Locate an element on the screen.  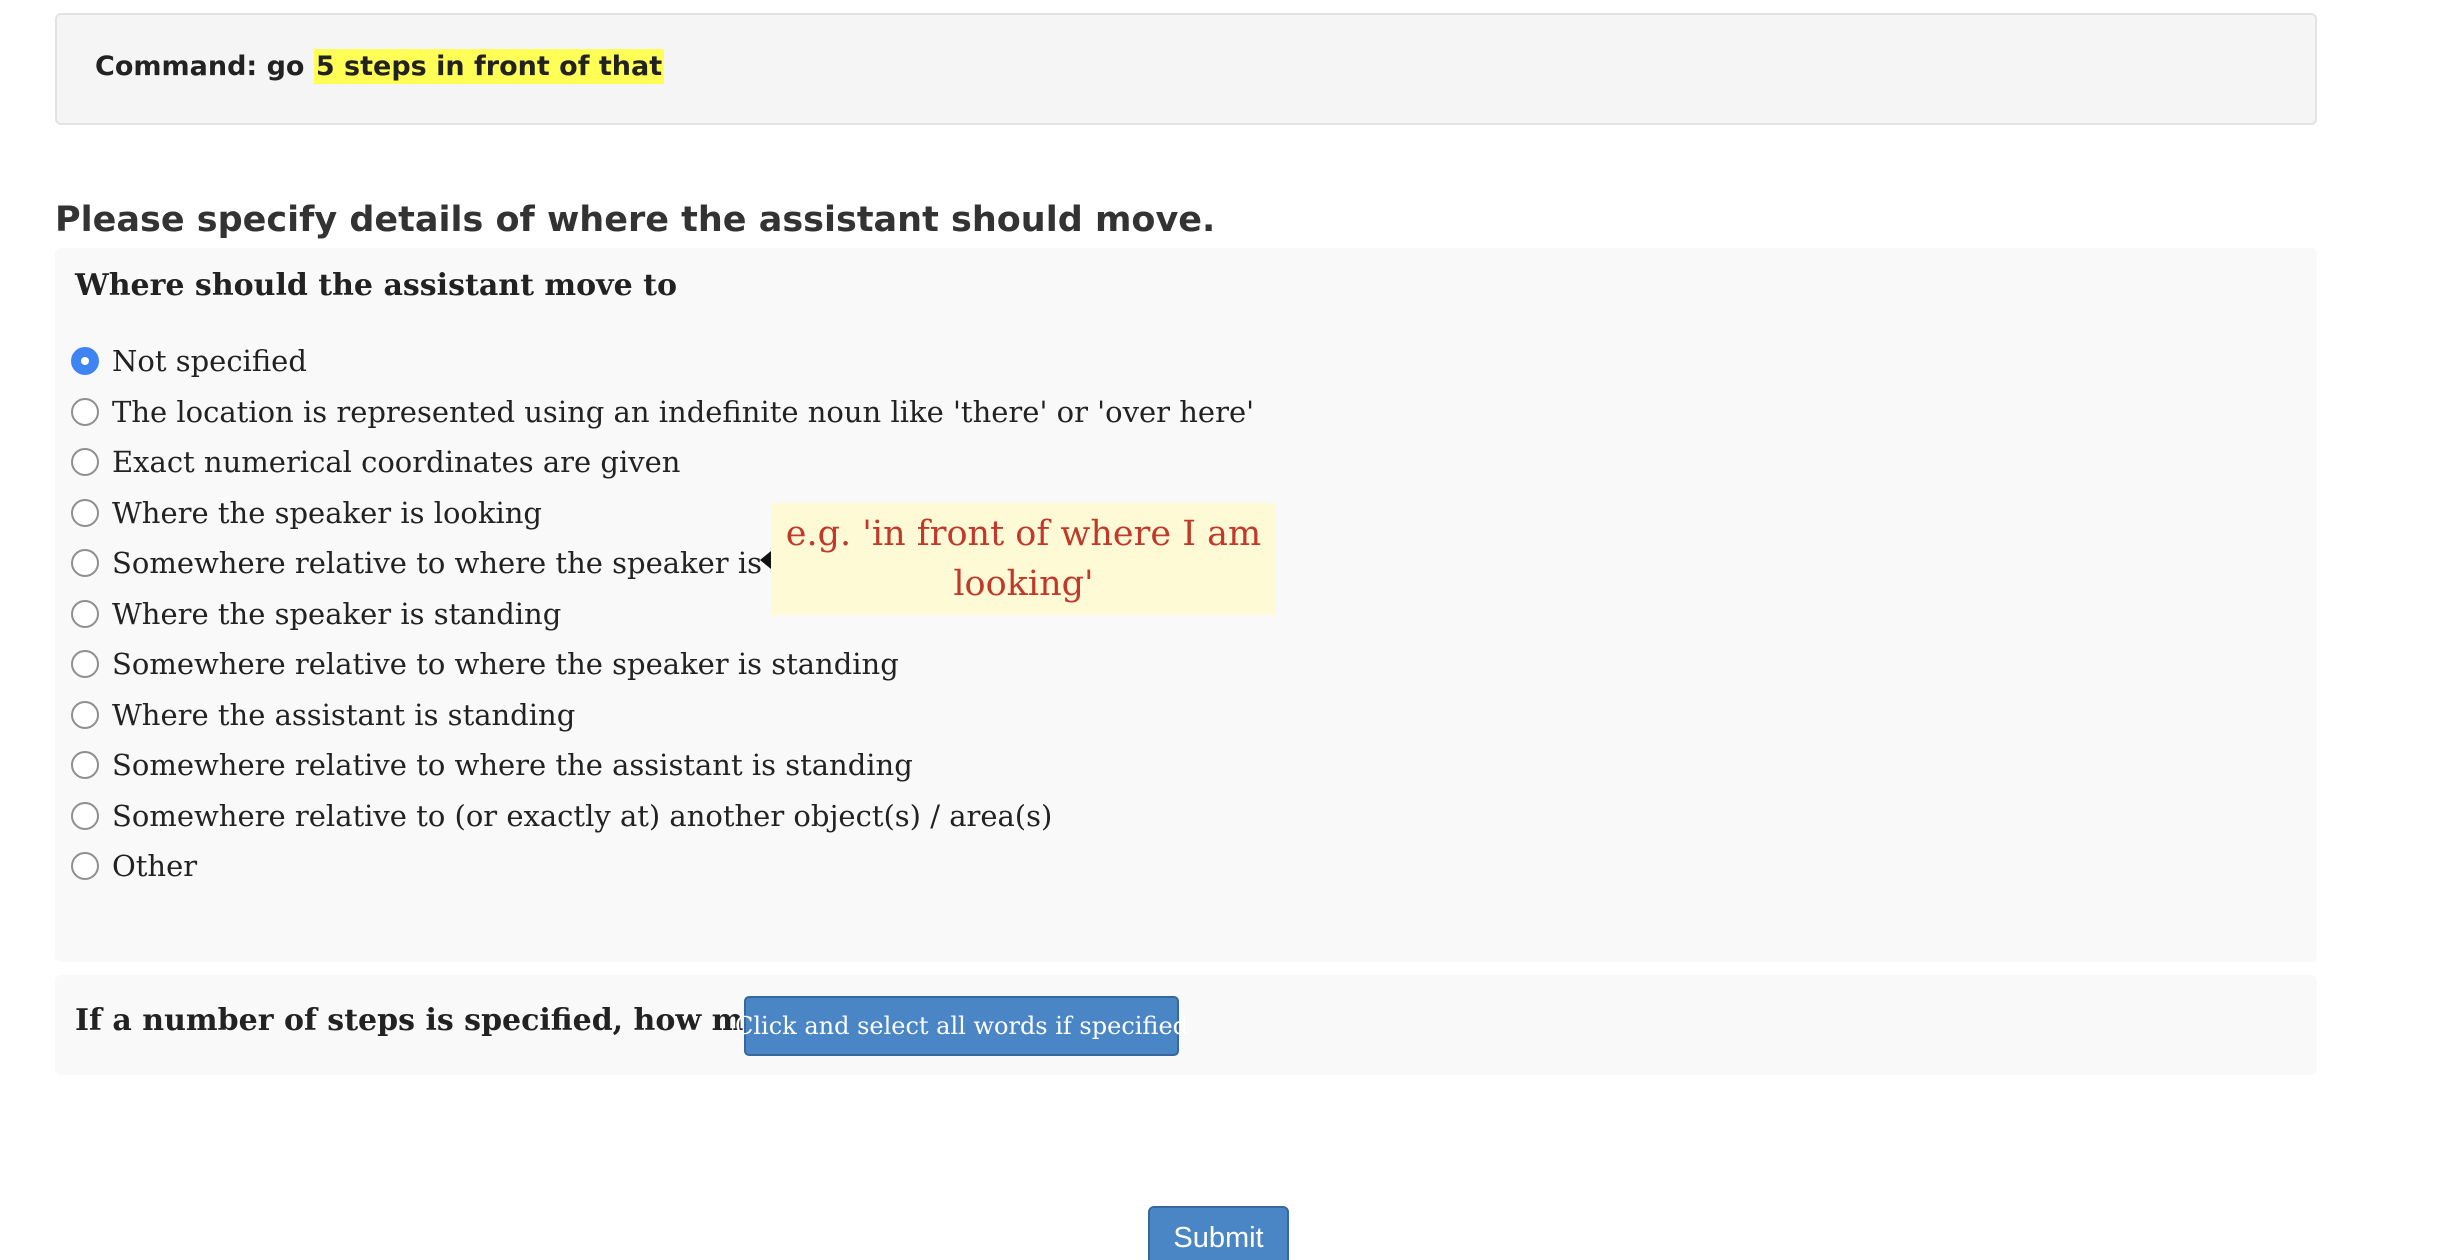
location-option: Not specified is located at coordinates (662, 361).